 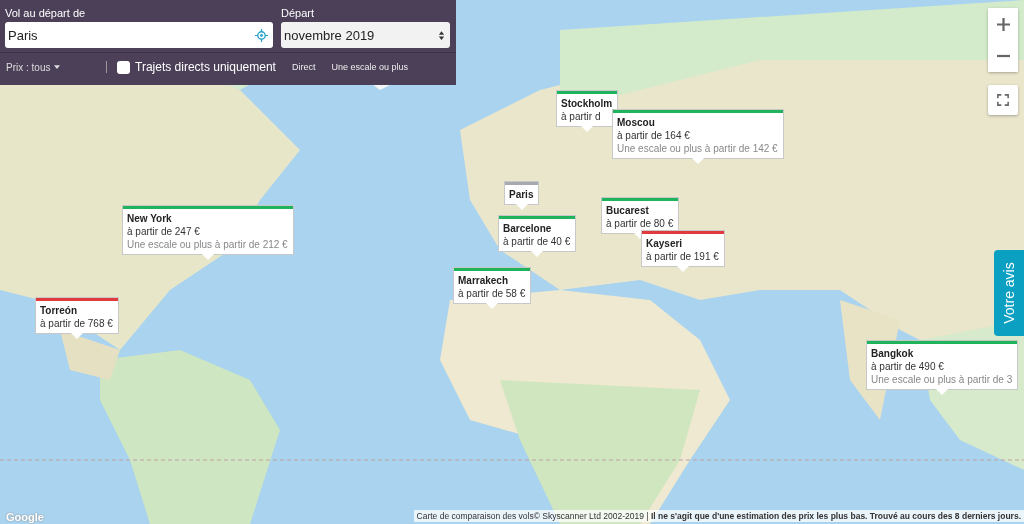 I want to click on checkbox-label: Trajets directs uniquement, so click(x=205, y=67).